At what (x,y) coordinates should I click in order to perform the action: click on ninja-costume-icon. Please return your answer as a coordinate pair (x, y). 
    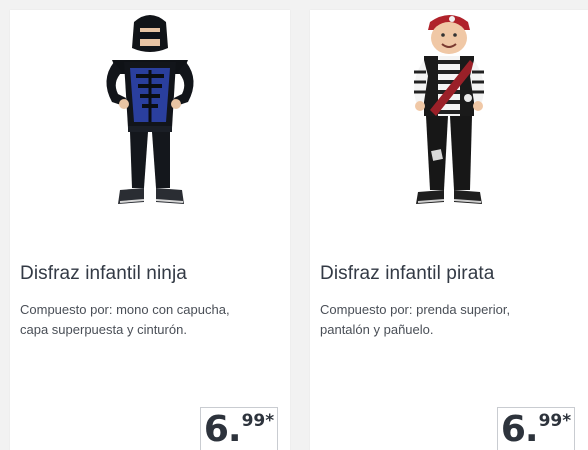
    Looking at the image, I should click on (150, 109).